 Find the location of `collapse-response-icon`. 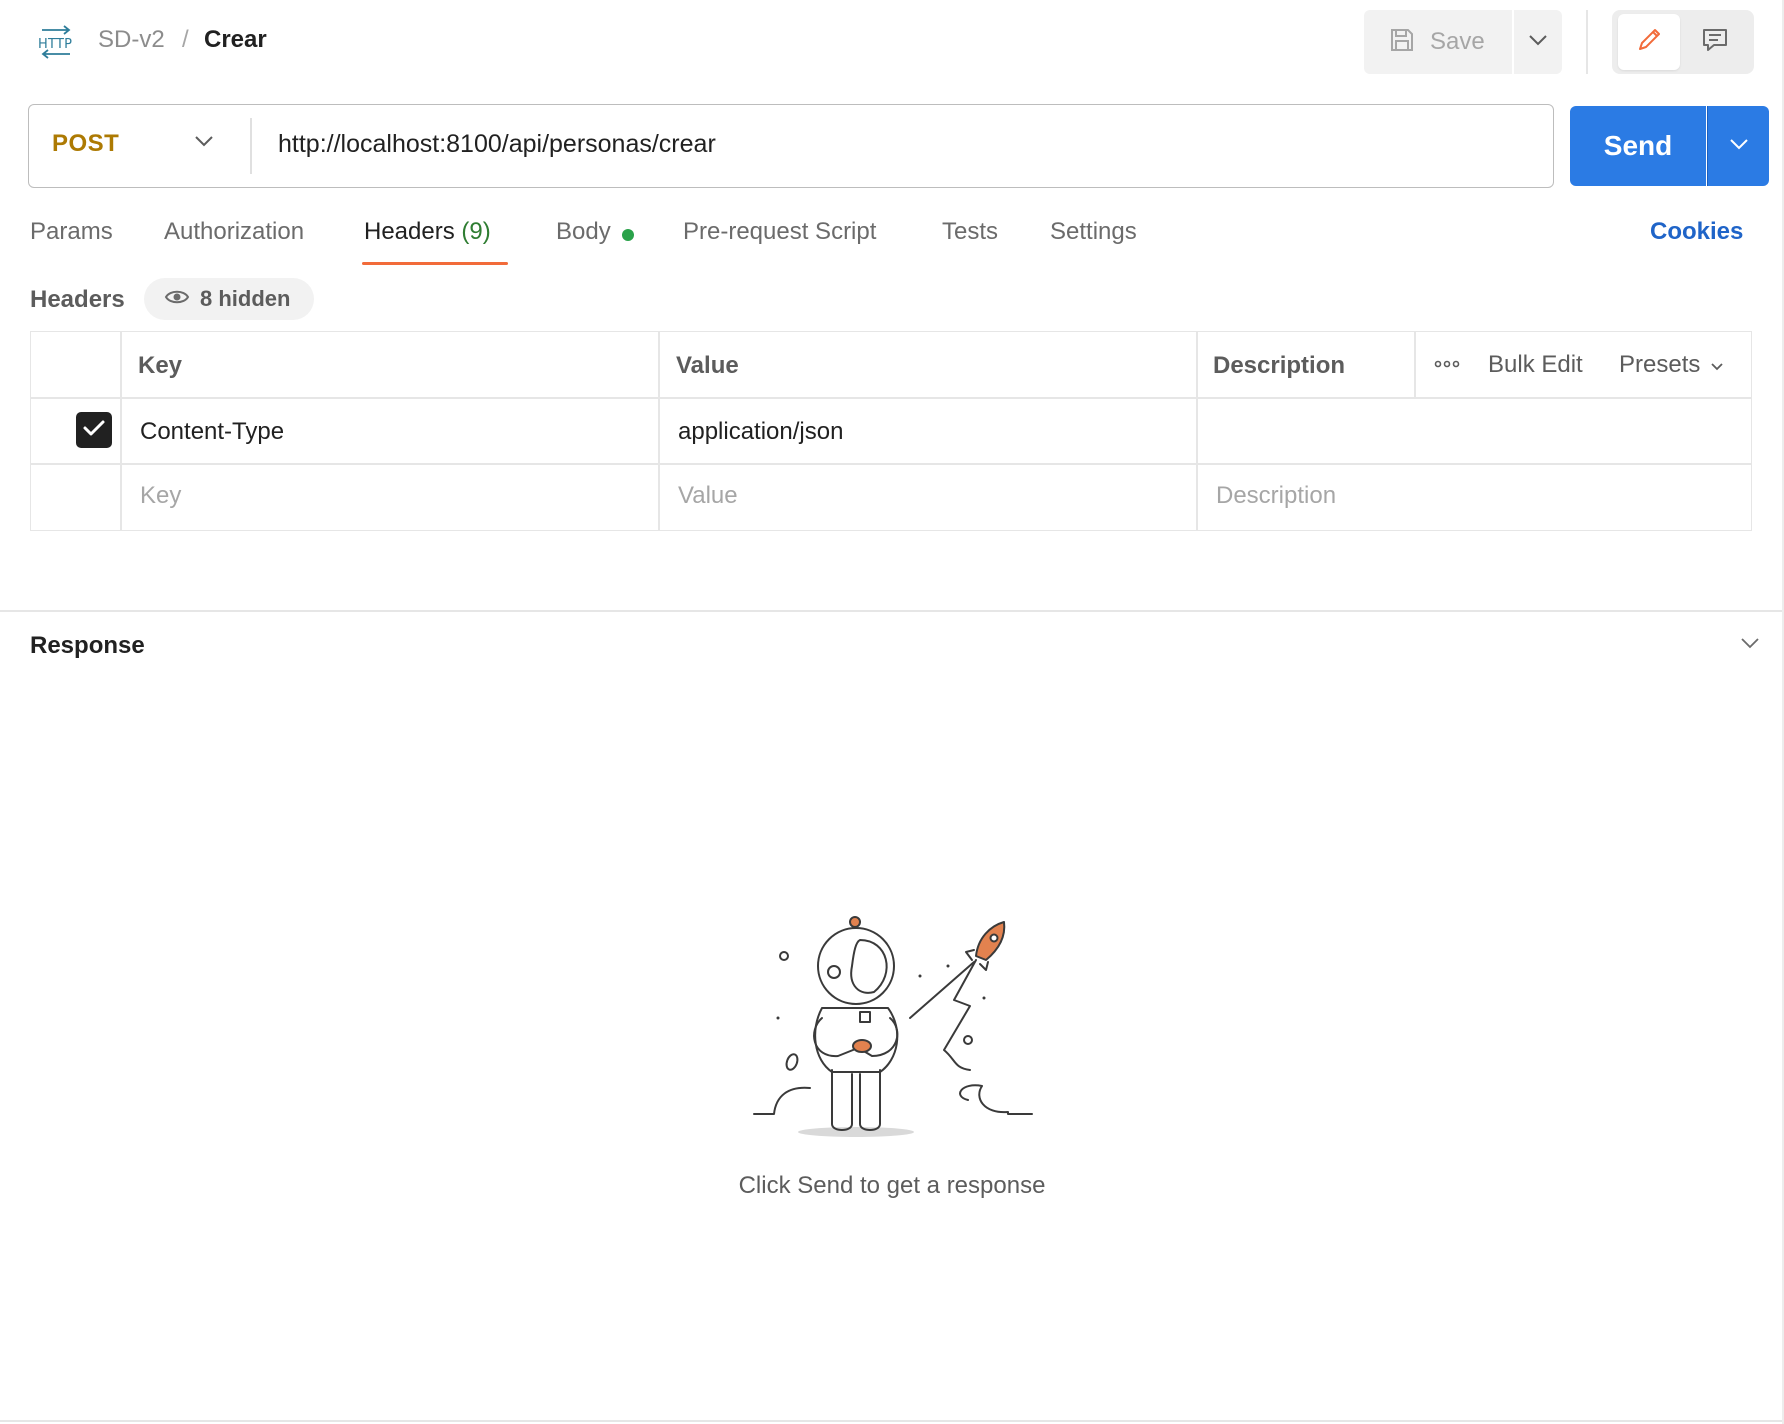

collapse-response-icon is located at coordinates (1750, 645).